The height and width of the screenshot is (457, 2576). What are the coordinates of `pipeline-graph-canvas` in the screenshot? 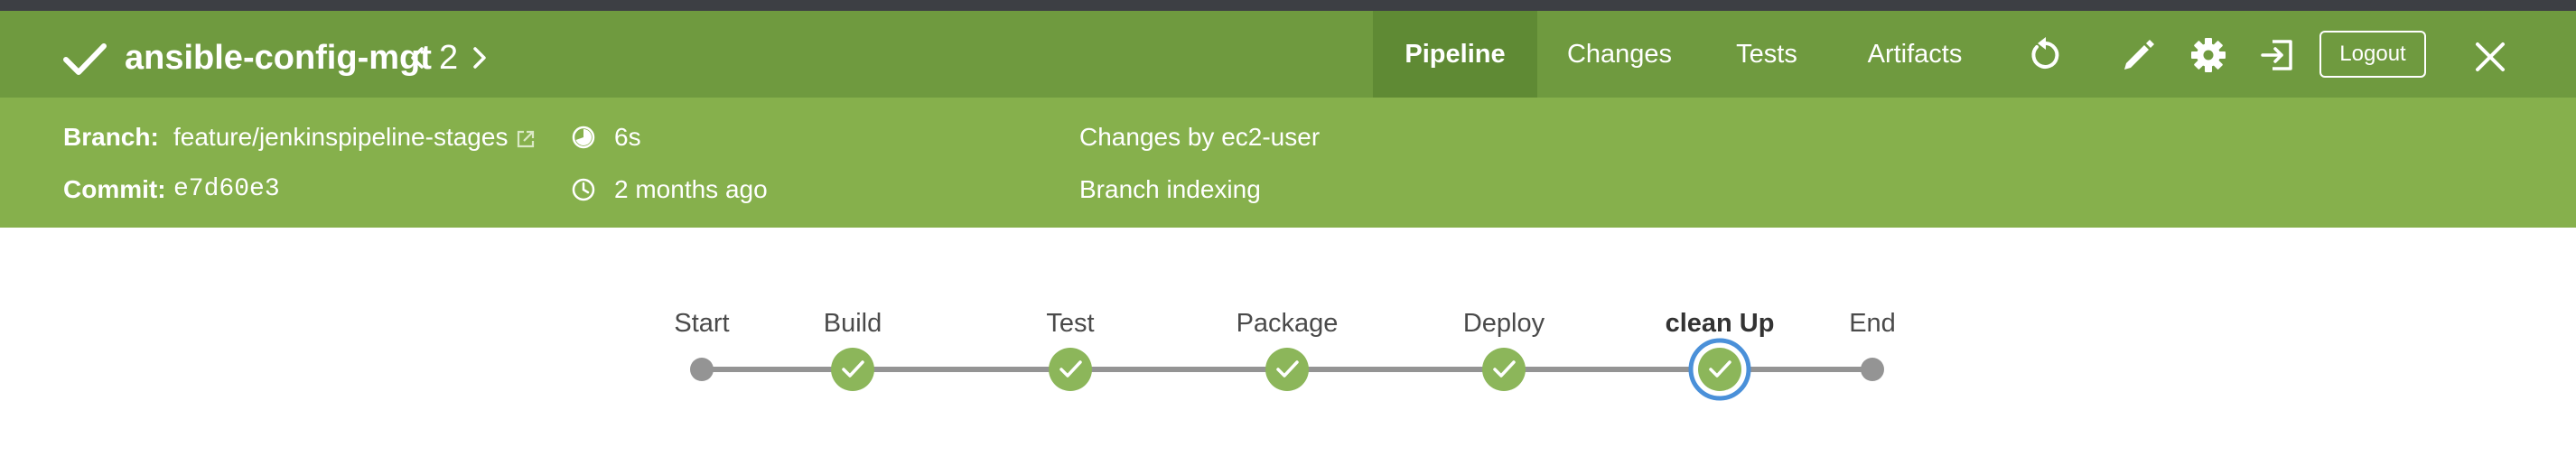 It's located at (1287, 369).